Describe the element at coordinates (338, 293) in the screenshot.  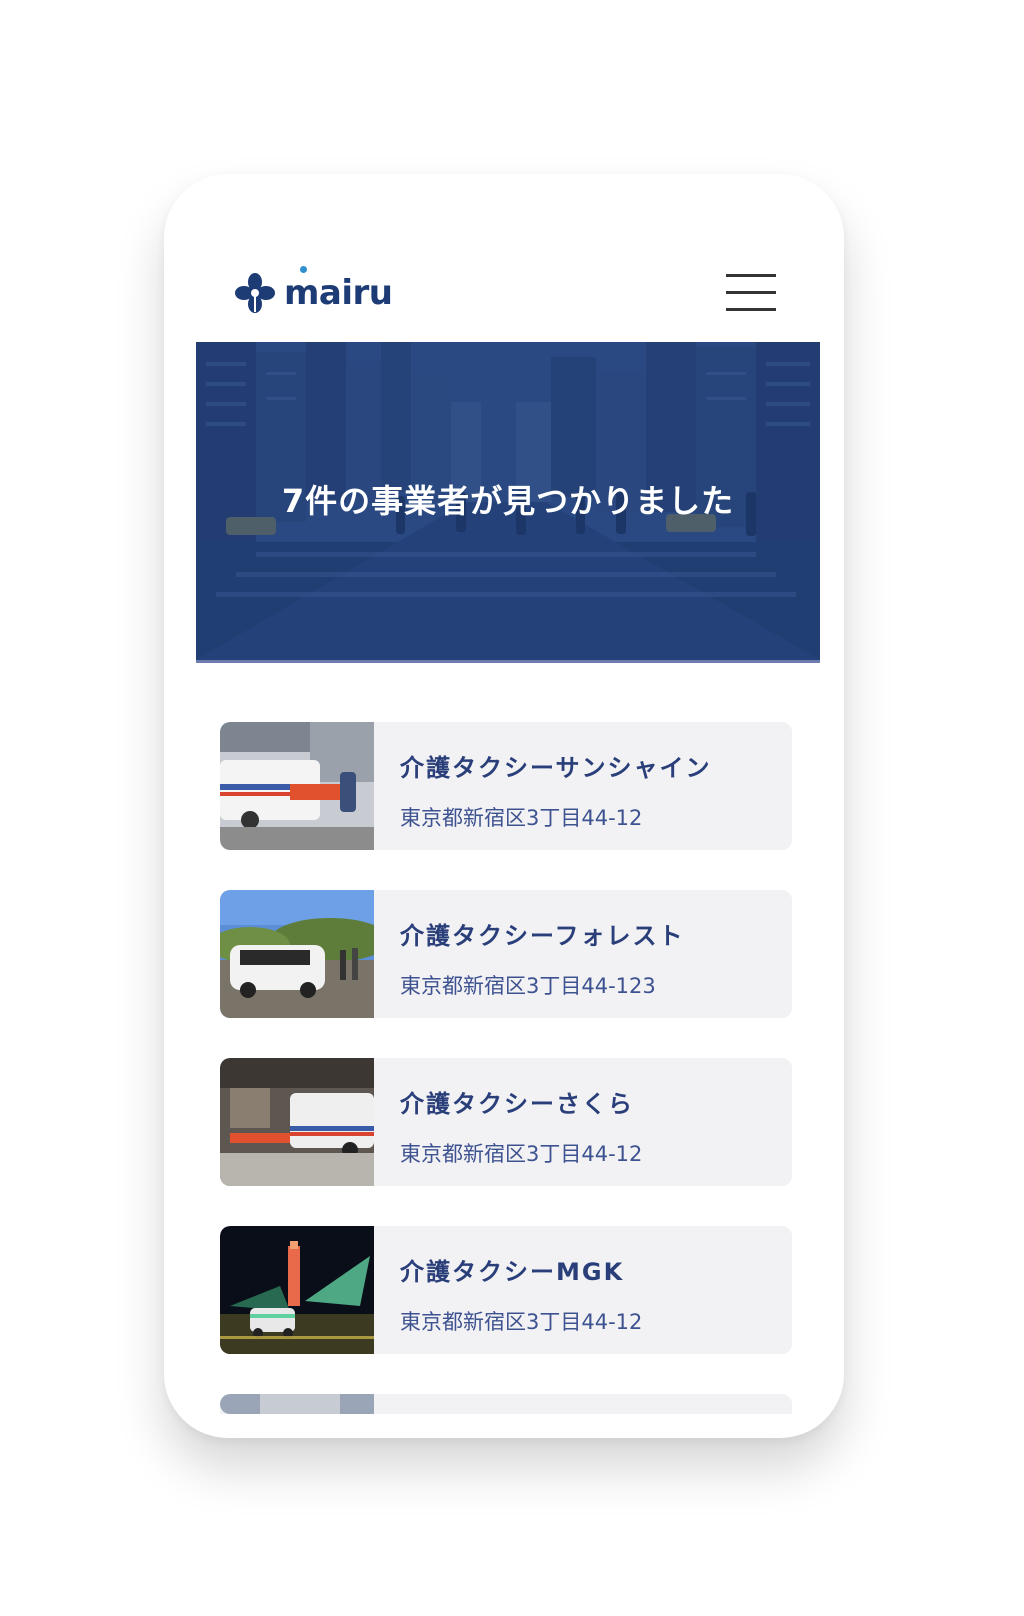
I see `logo-text: mairu` at that location.